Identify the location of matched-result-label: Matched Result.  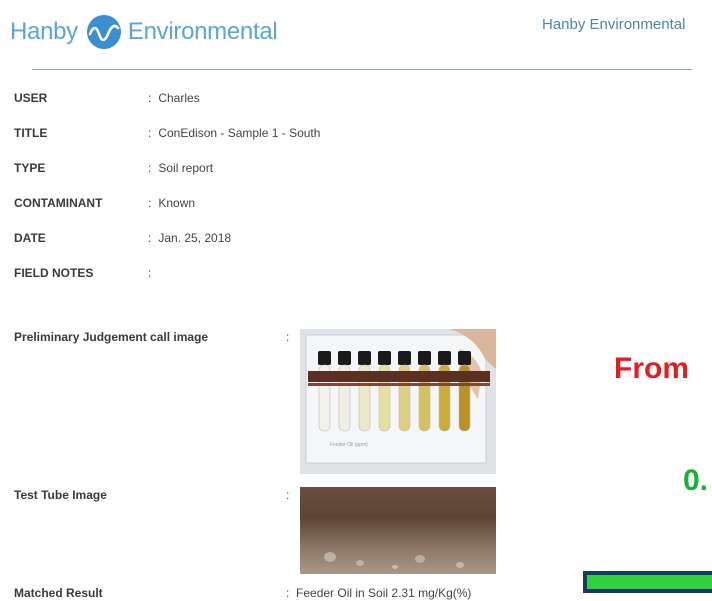
(58, 593).